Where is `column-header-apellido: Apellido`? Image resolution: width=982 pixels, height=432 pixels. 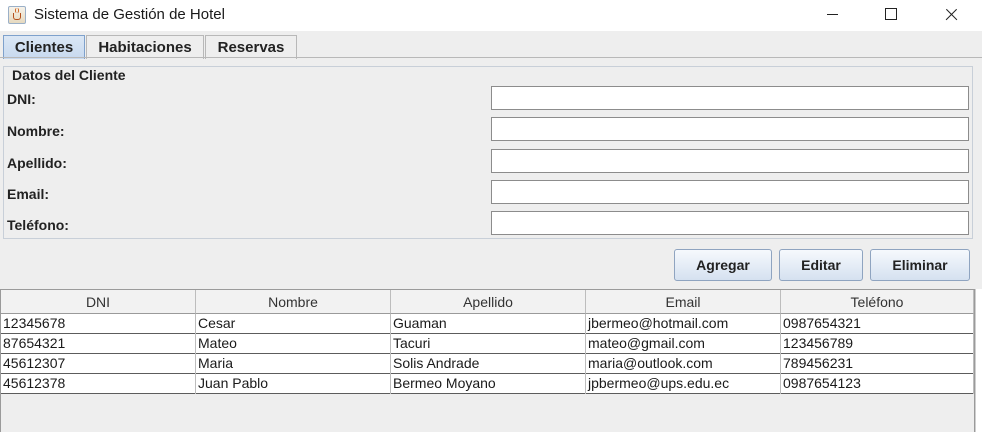
column-header-apellido: Apellido is located at coordinates (488, 302).